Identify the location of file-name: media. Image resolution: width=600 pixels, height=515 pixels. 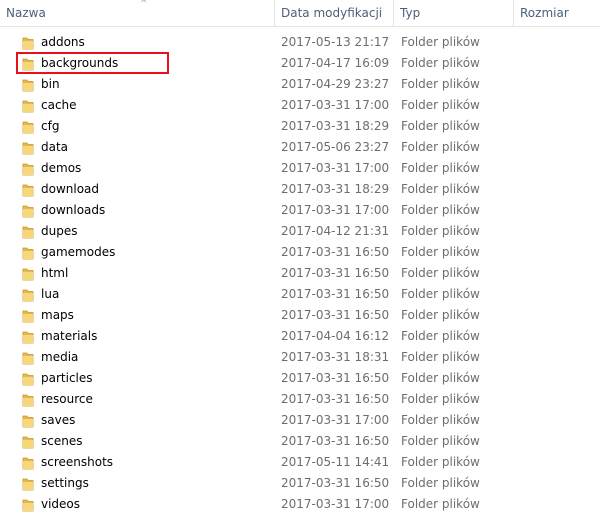
(60, 357).